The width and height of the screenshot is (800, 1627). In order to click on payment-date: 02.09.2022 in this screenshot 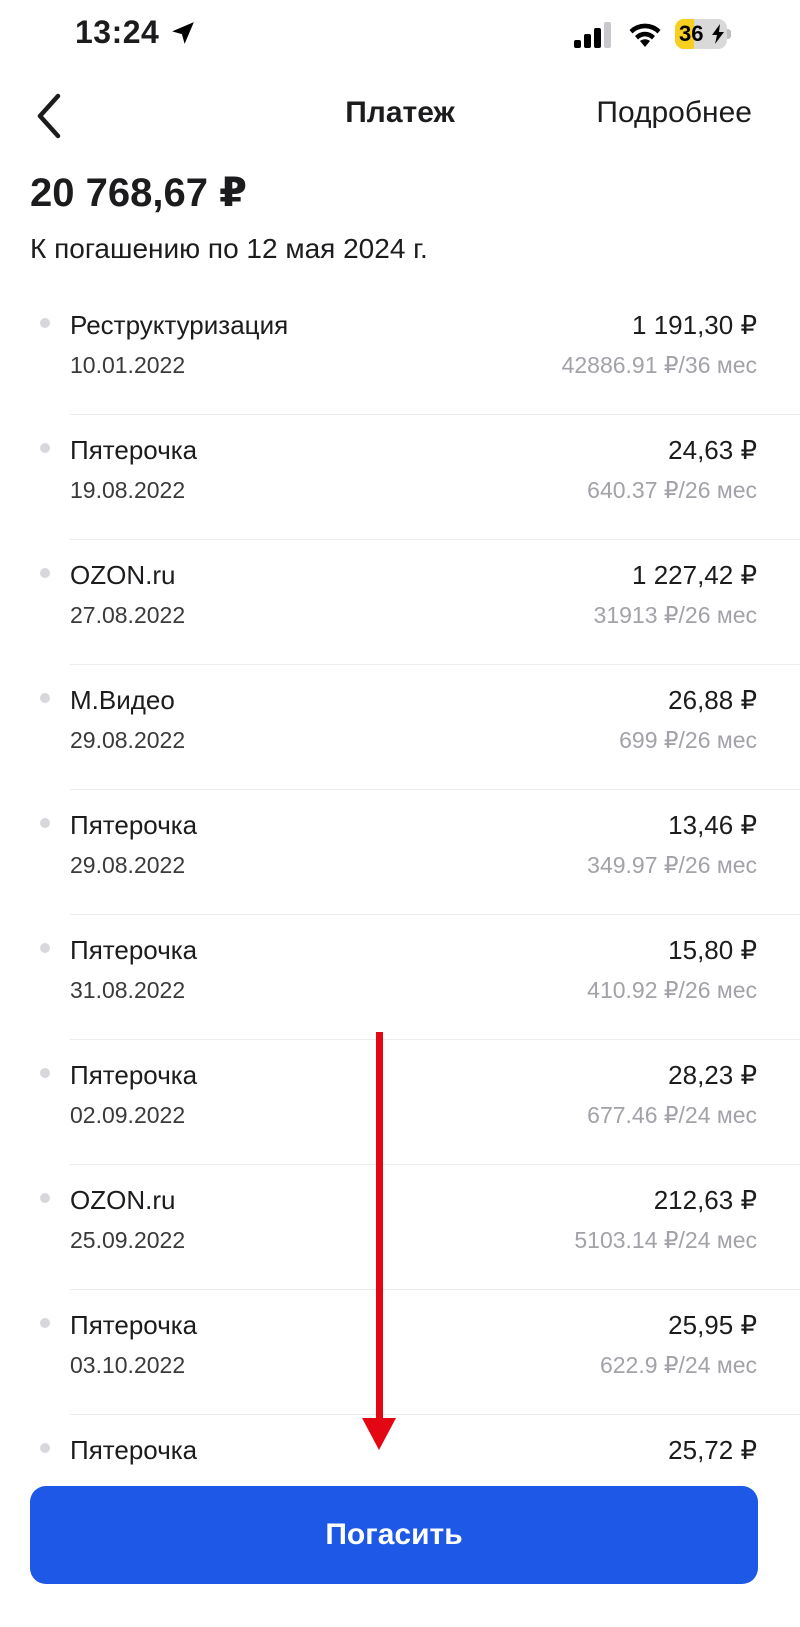, I will do `click(128, 1115)`.